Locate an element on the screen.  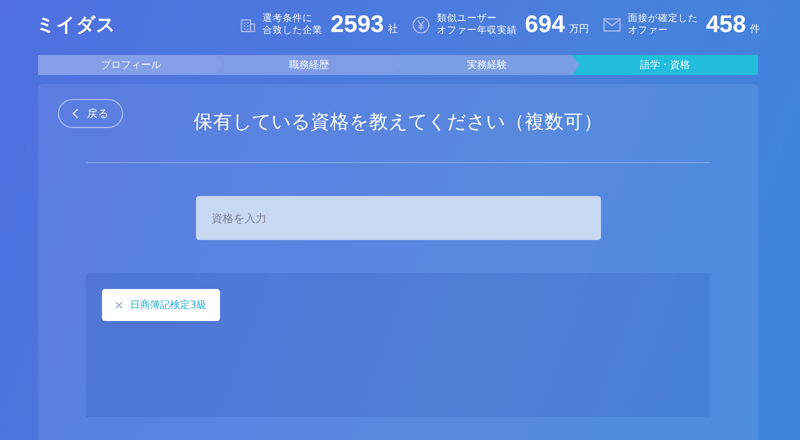
progress-step: 語学・資格 is located at coordinates (665, 65).